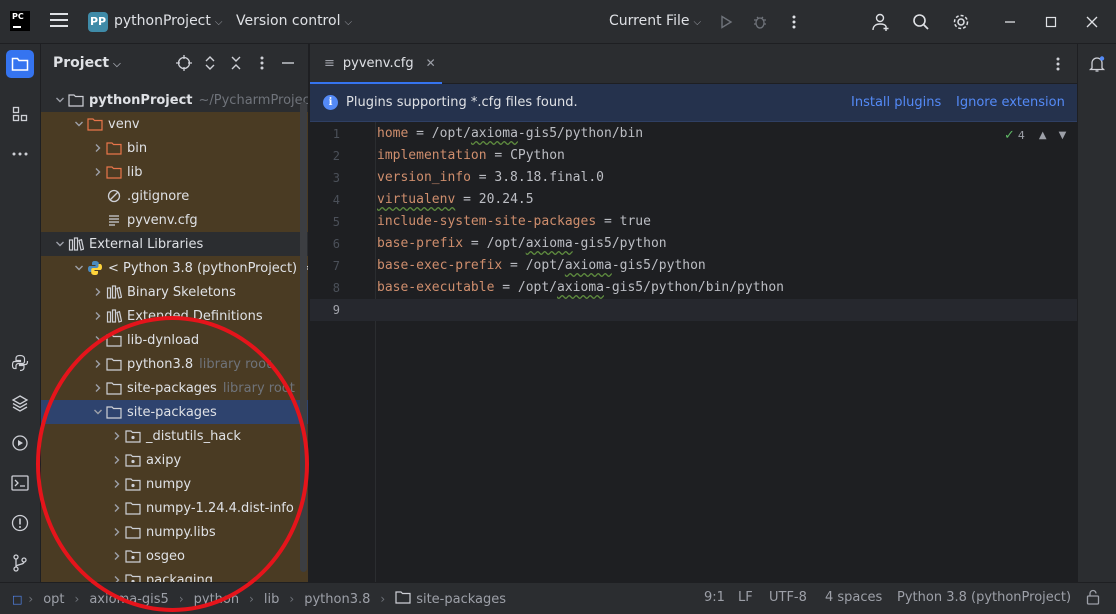 The image size is (1116, 614). I want to click on code-line: 3 version_info = 3.8.18.final.0, so click(693, 178).